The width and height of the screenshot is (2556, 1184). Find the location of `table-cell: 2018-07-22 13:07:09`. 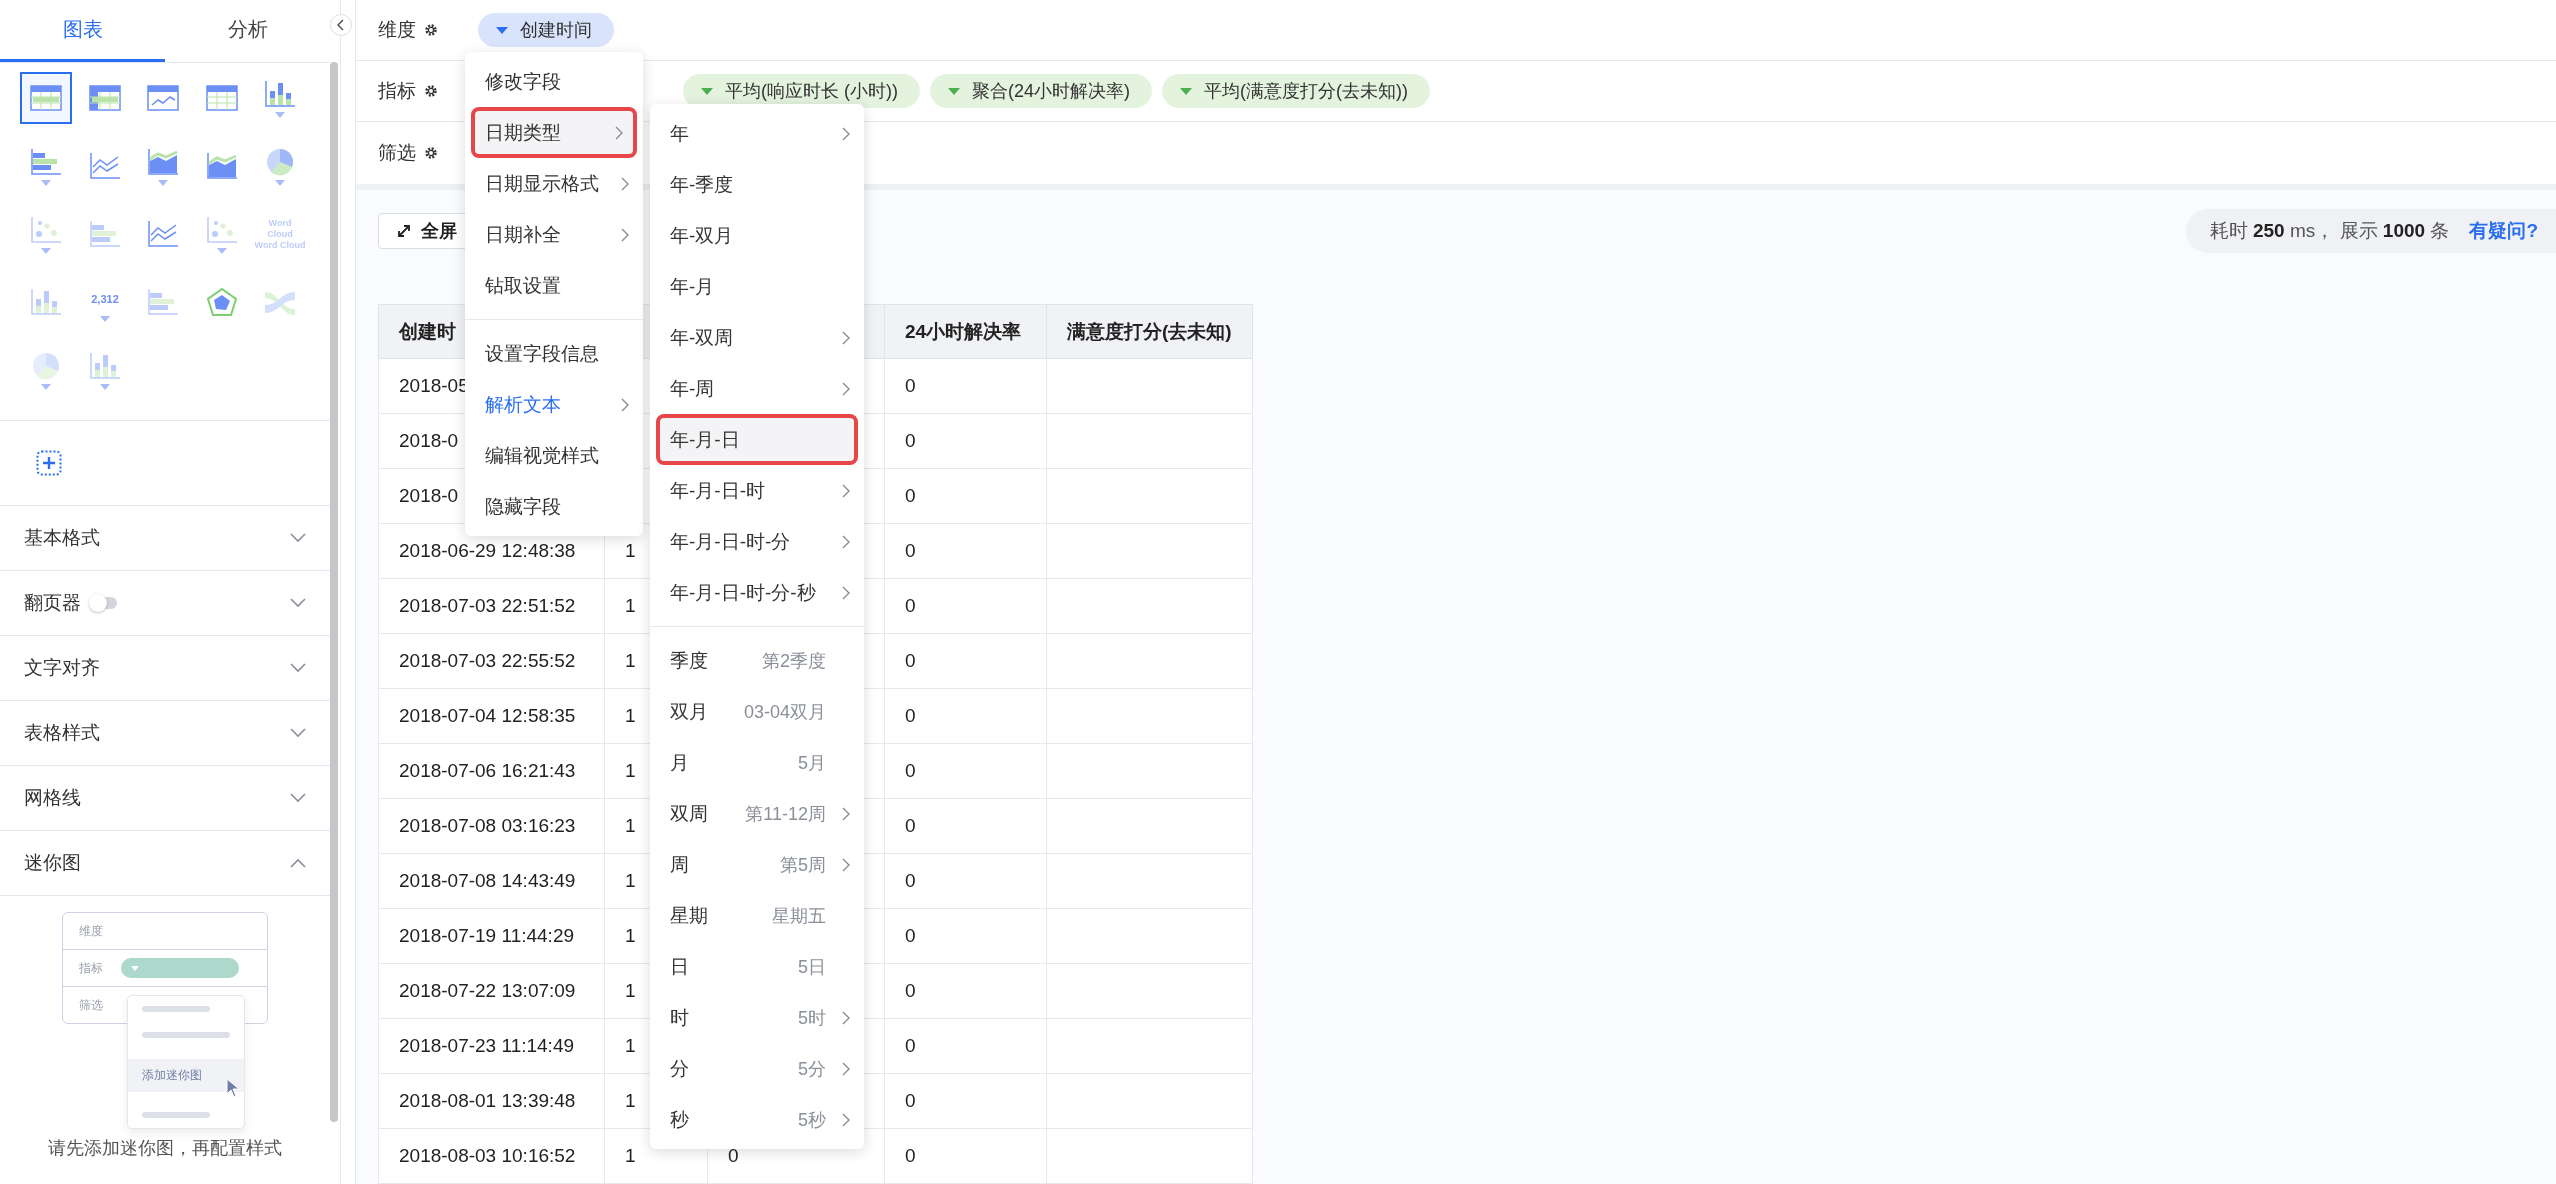

table-cell: 2018-07-22 13:07:09 is located at coordinates (491, 991).